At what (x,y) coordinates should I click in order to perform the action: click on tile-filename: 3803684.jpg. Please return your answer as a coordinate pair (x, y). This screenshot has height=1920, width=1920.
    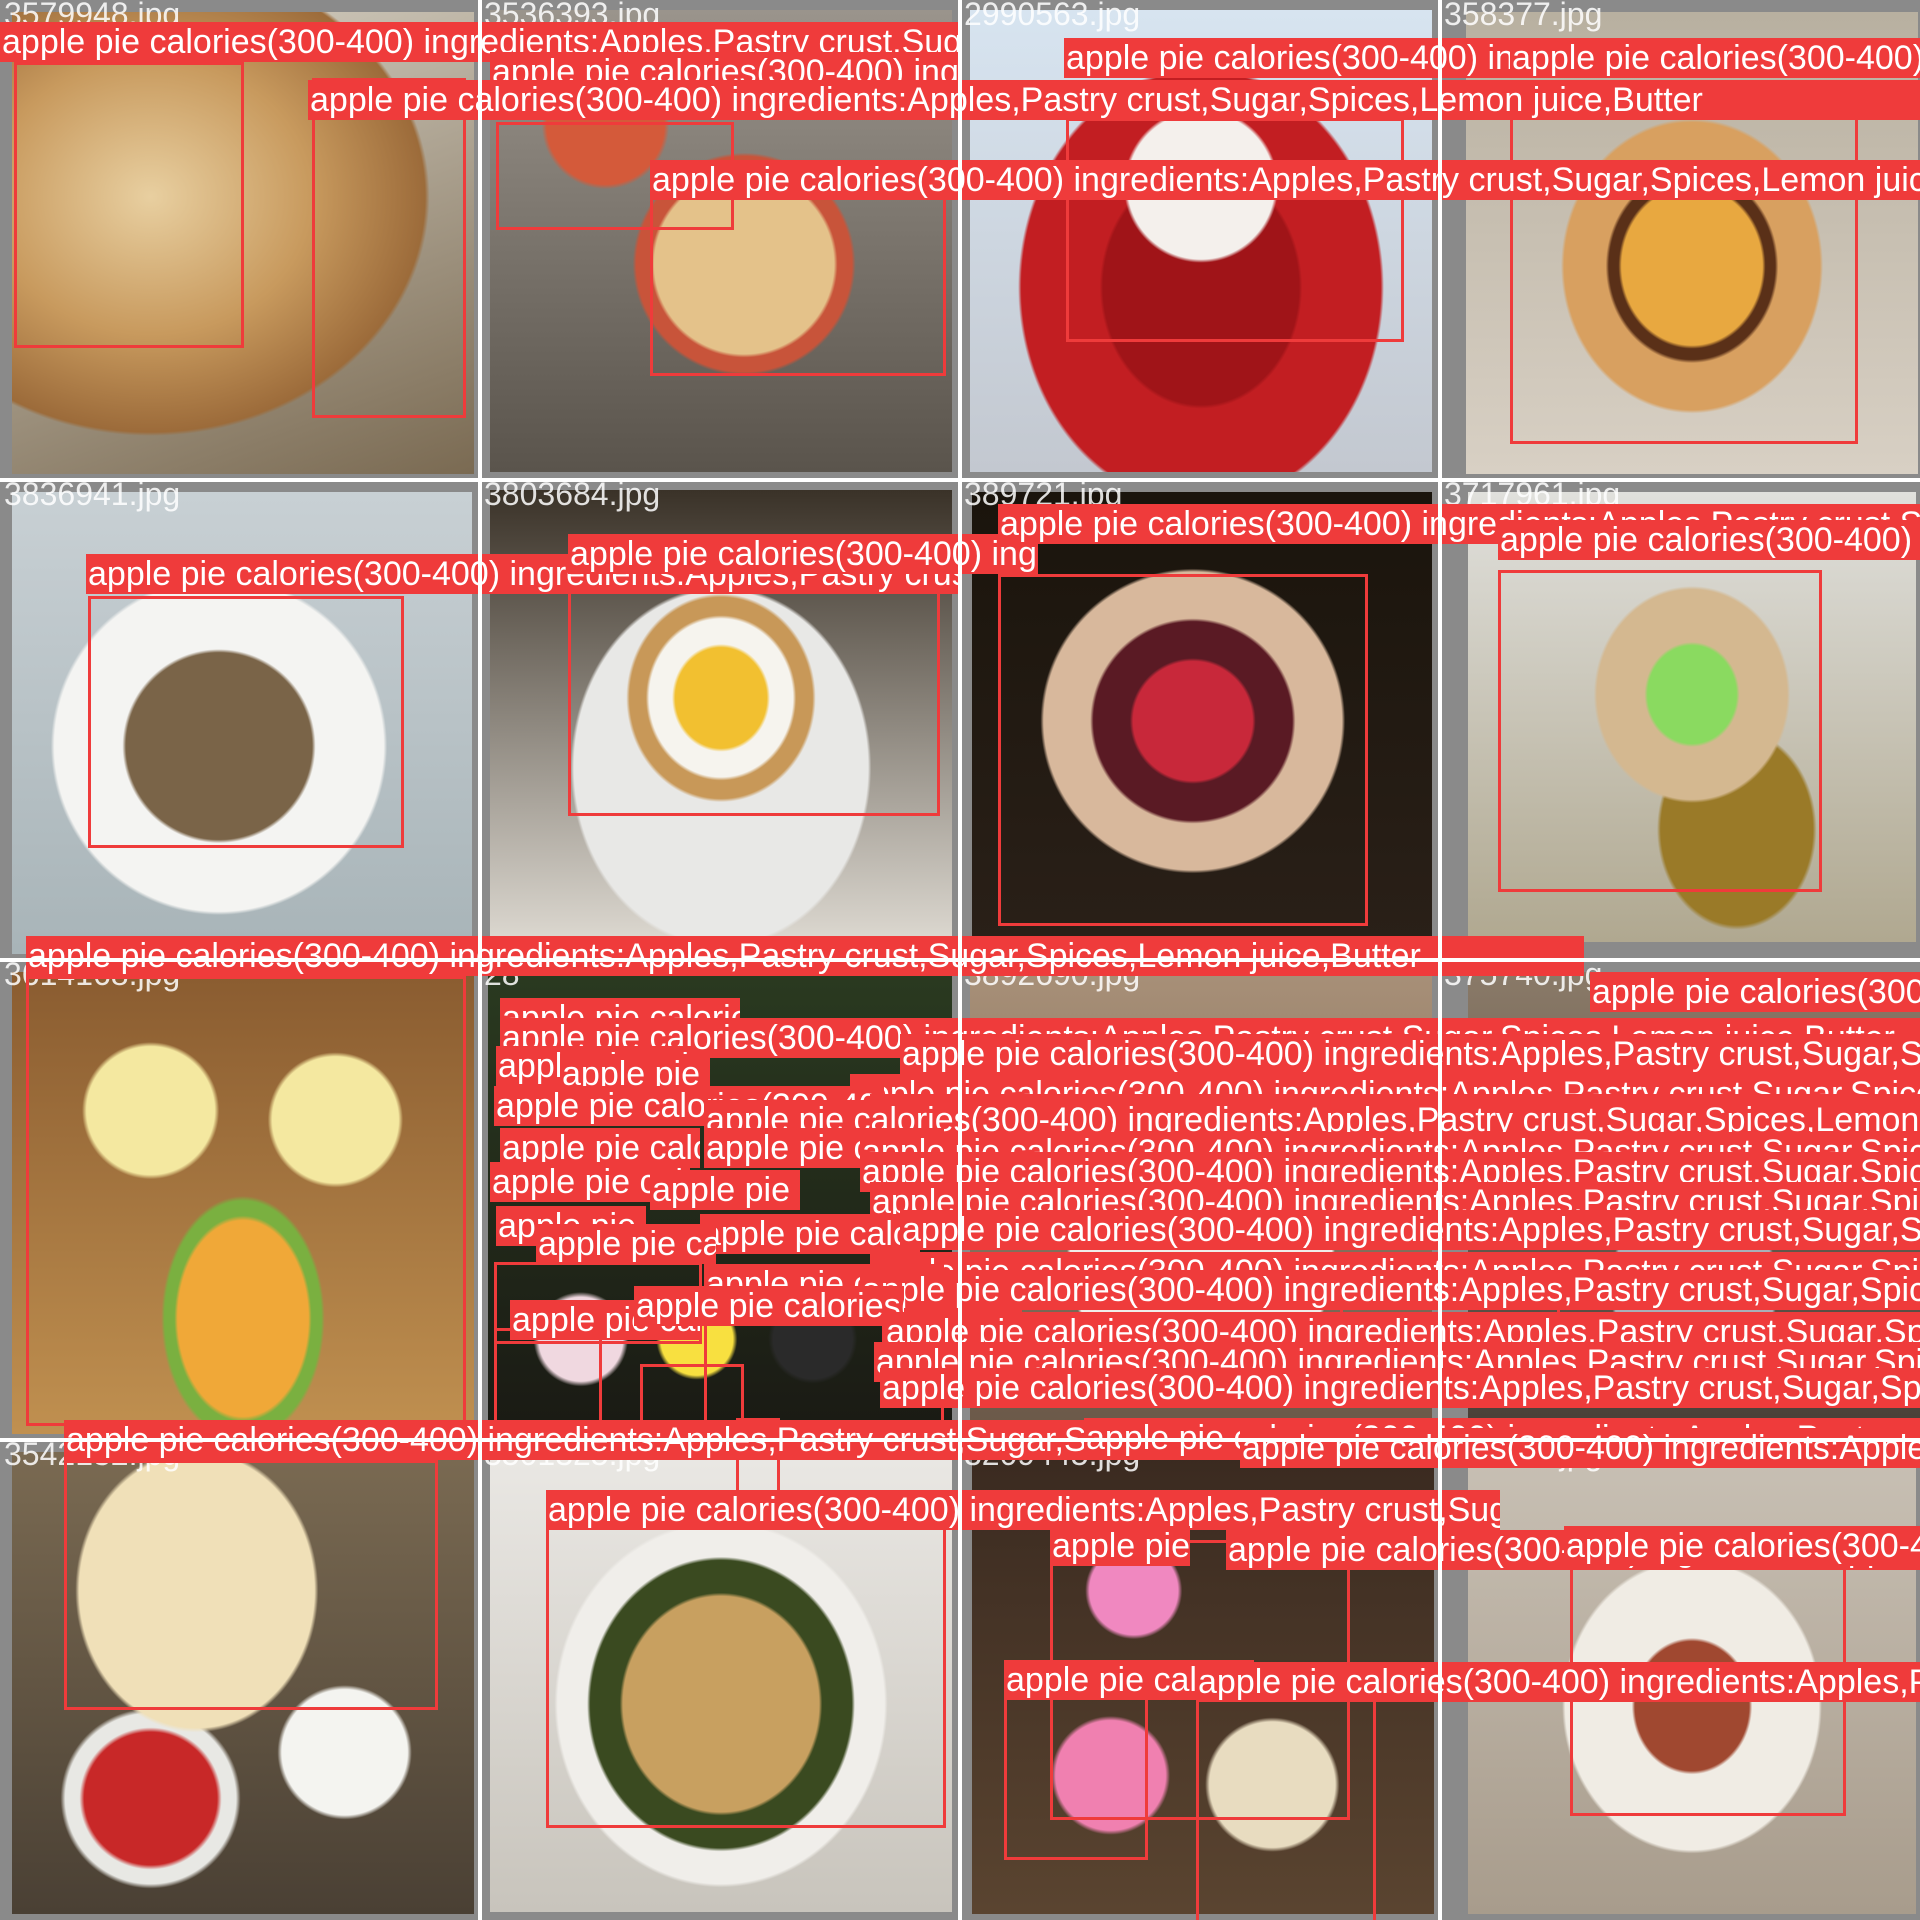
    Looking at the image, I should click on (572, 496).